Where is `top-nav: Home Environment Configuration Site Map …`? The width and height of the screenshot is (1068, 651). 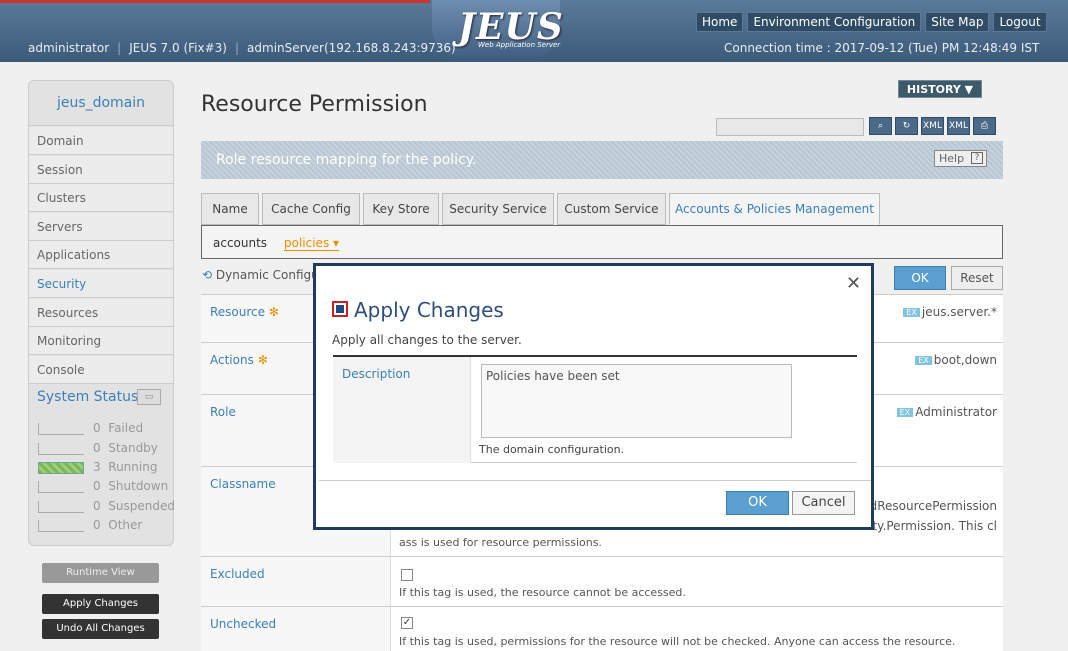
top-nav: Home Environment Configuration Site Map … is located at coordinates (871, 22).